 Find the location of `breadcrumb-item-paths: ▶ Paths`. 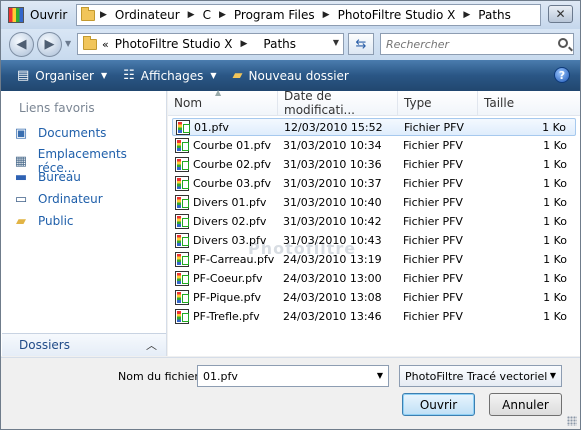

breadcrumb-item-paths: ▶ Paths is located at coordinates (487, 15).